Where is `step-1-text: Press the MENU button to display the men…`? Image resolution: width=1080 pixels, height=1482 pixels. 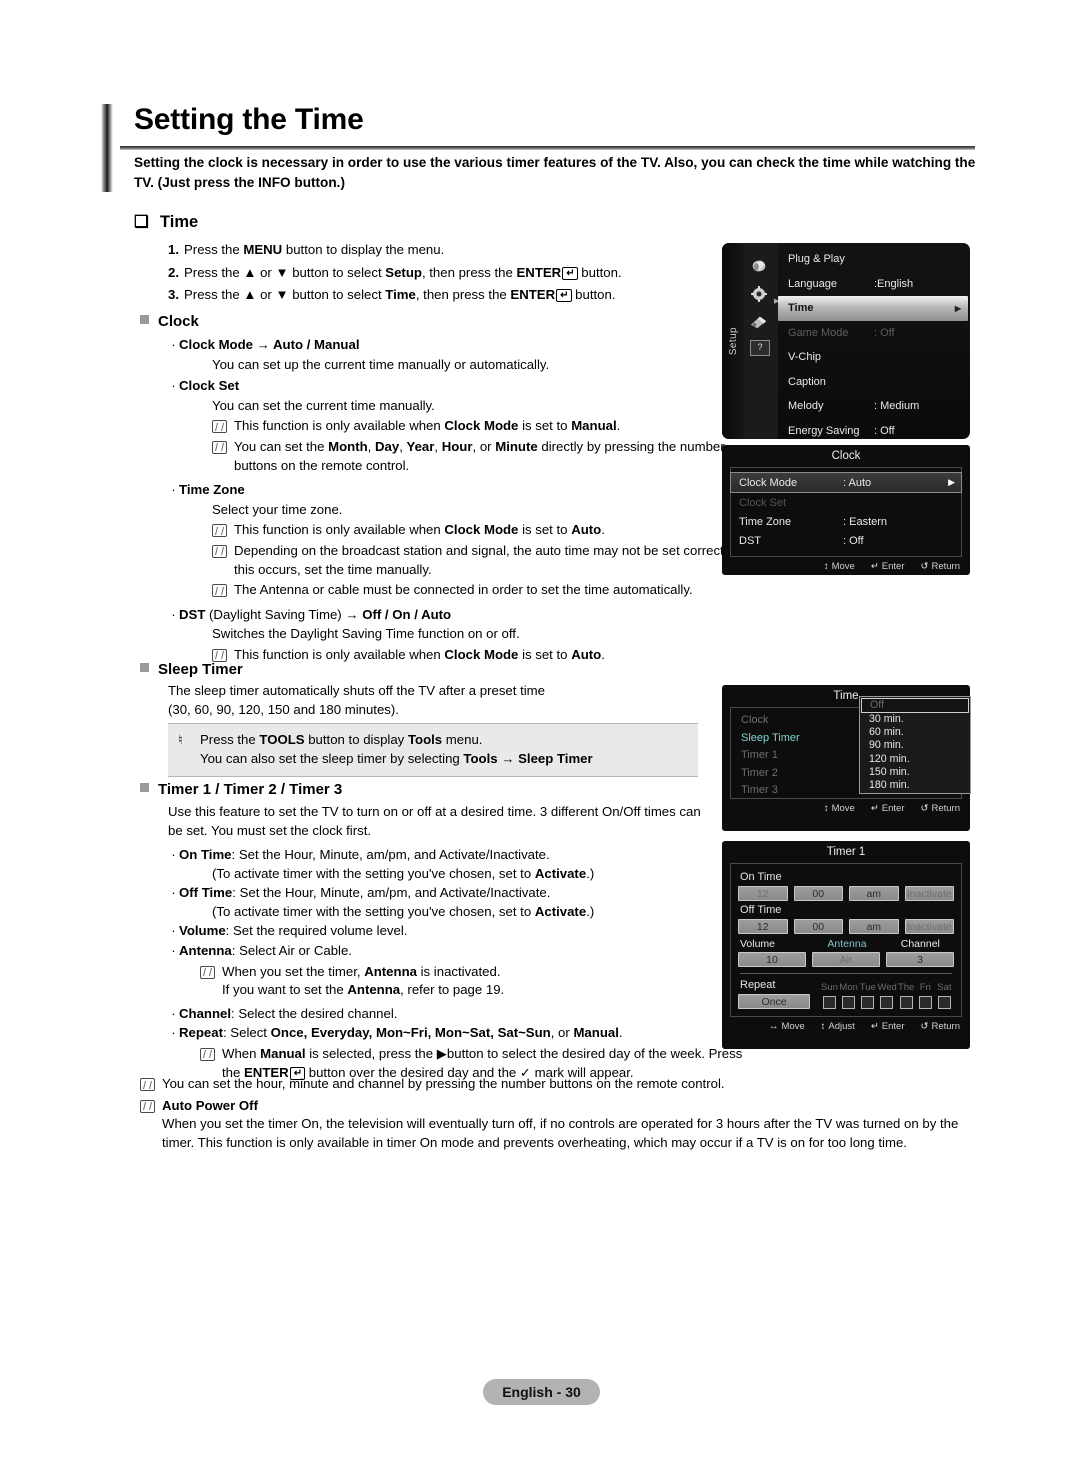
step-1-text: Press the MENU button to display the men… is located at coordinates (314, 249).